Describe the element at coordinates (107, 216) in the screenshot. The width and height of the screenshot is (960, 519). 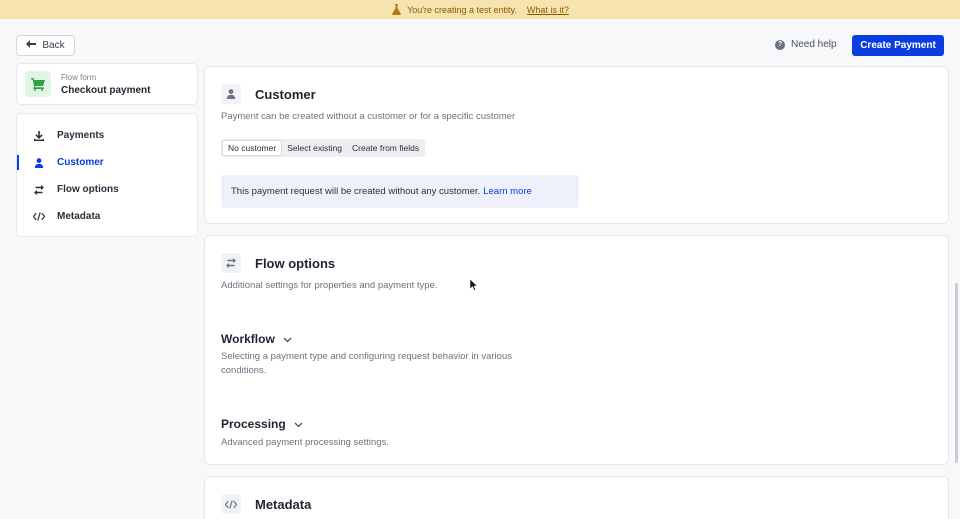
I see `nav-item-metadata: Metadata` at that location.